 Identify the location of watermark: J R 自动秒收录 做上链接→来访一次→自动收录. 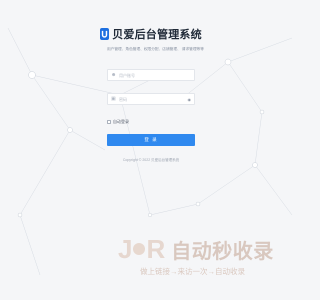
(203, 258).